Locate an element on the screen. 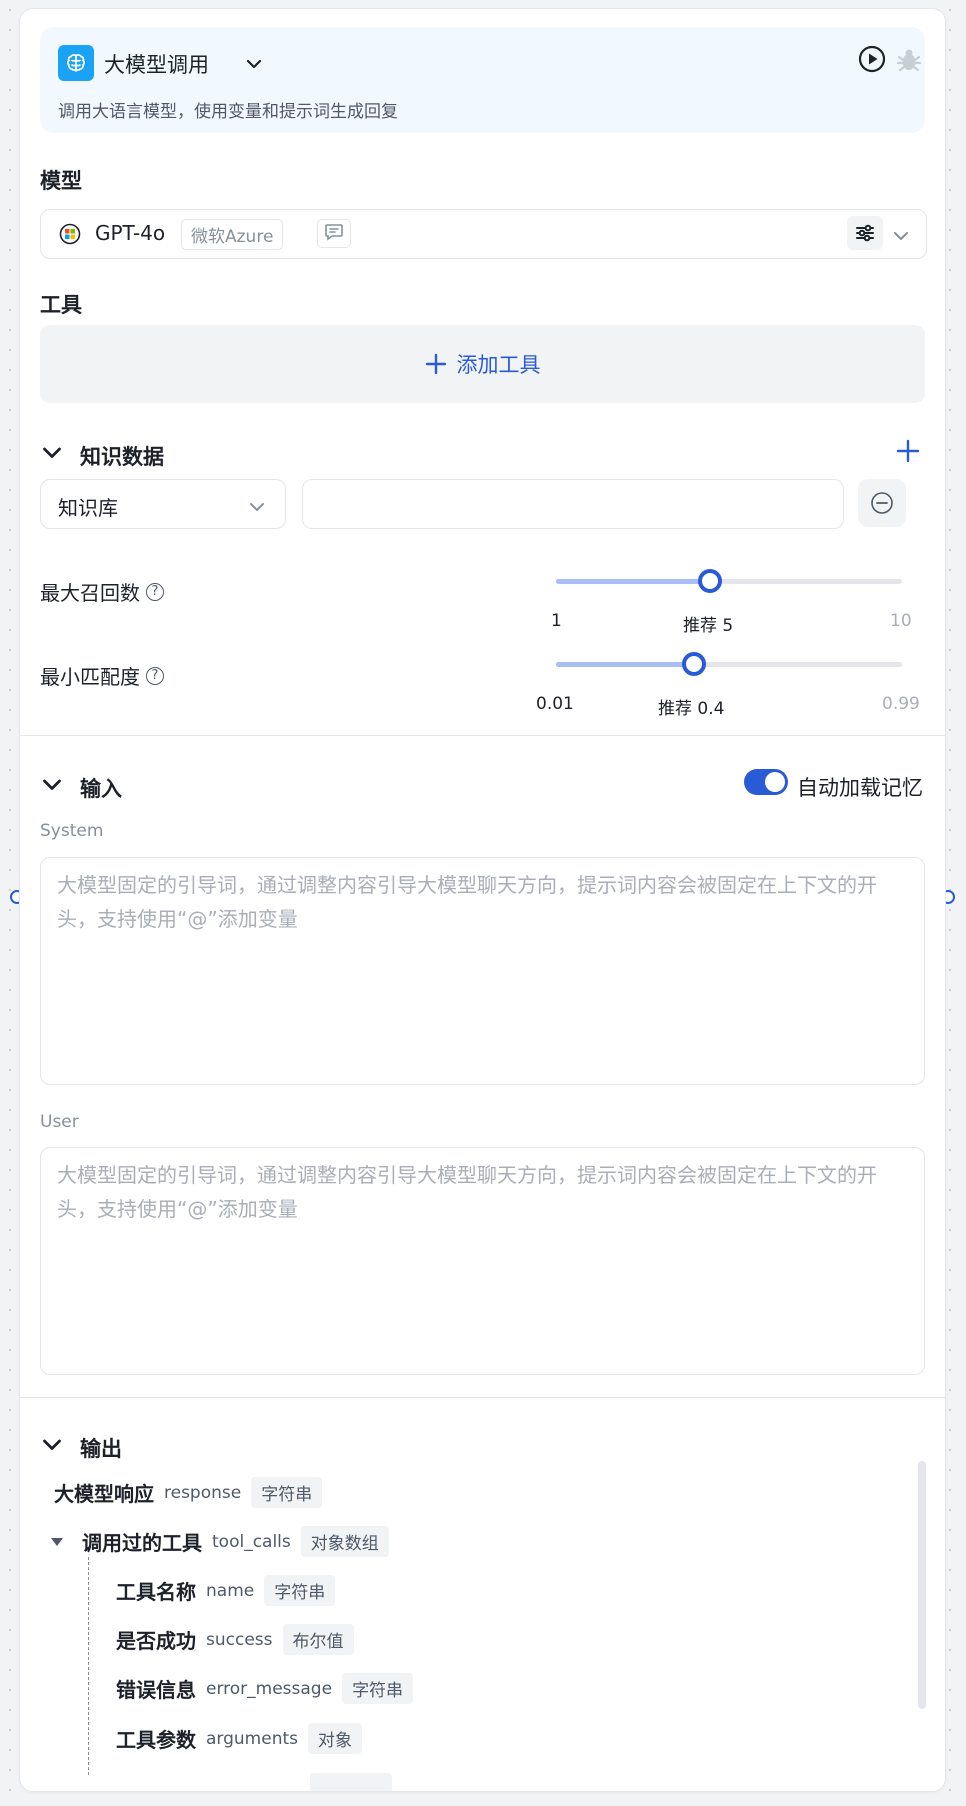  type-tag: 布尔值 is located at coordinates (318, 1639).